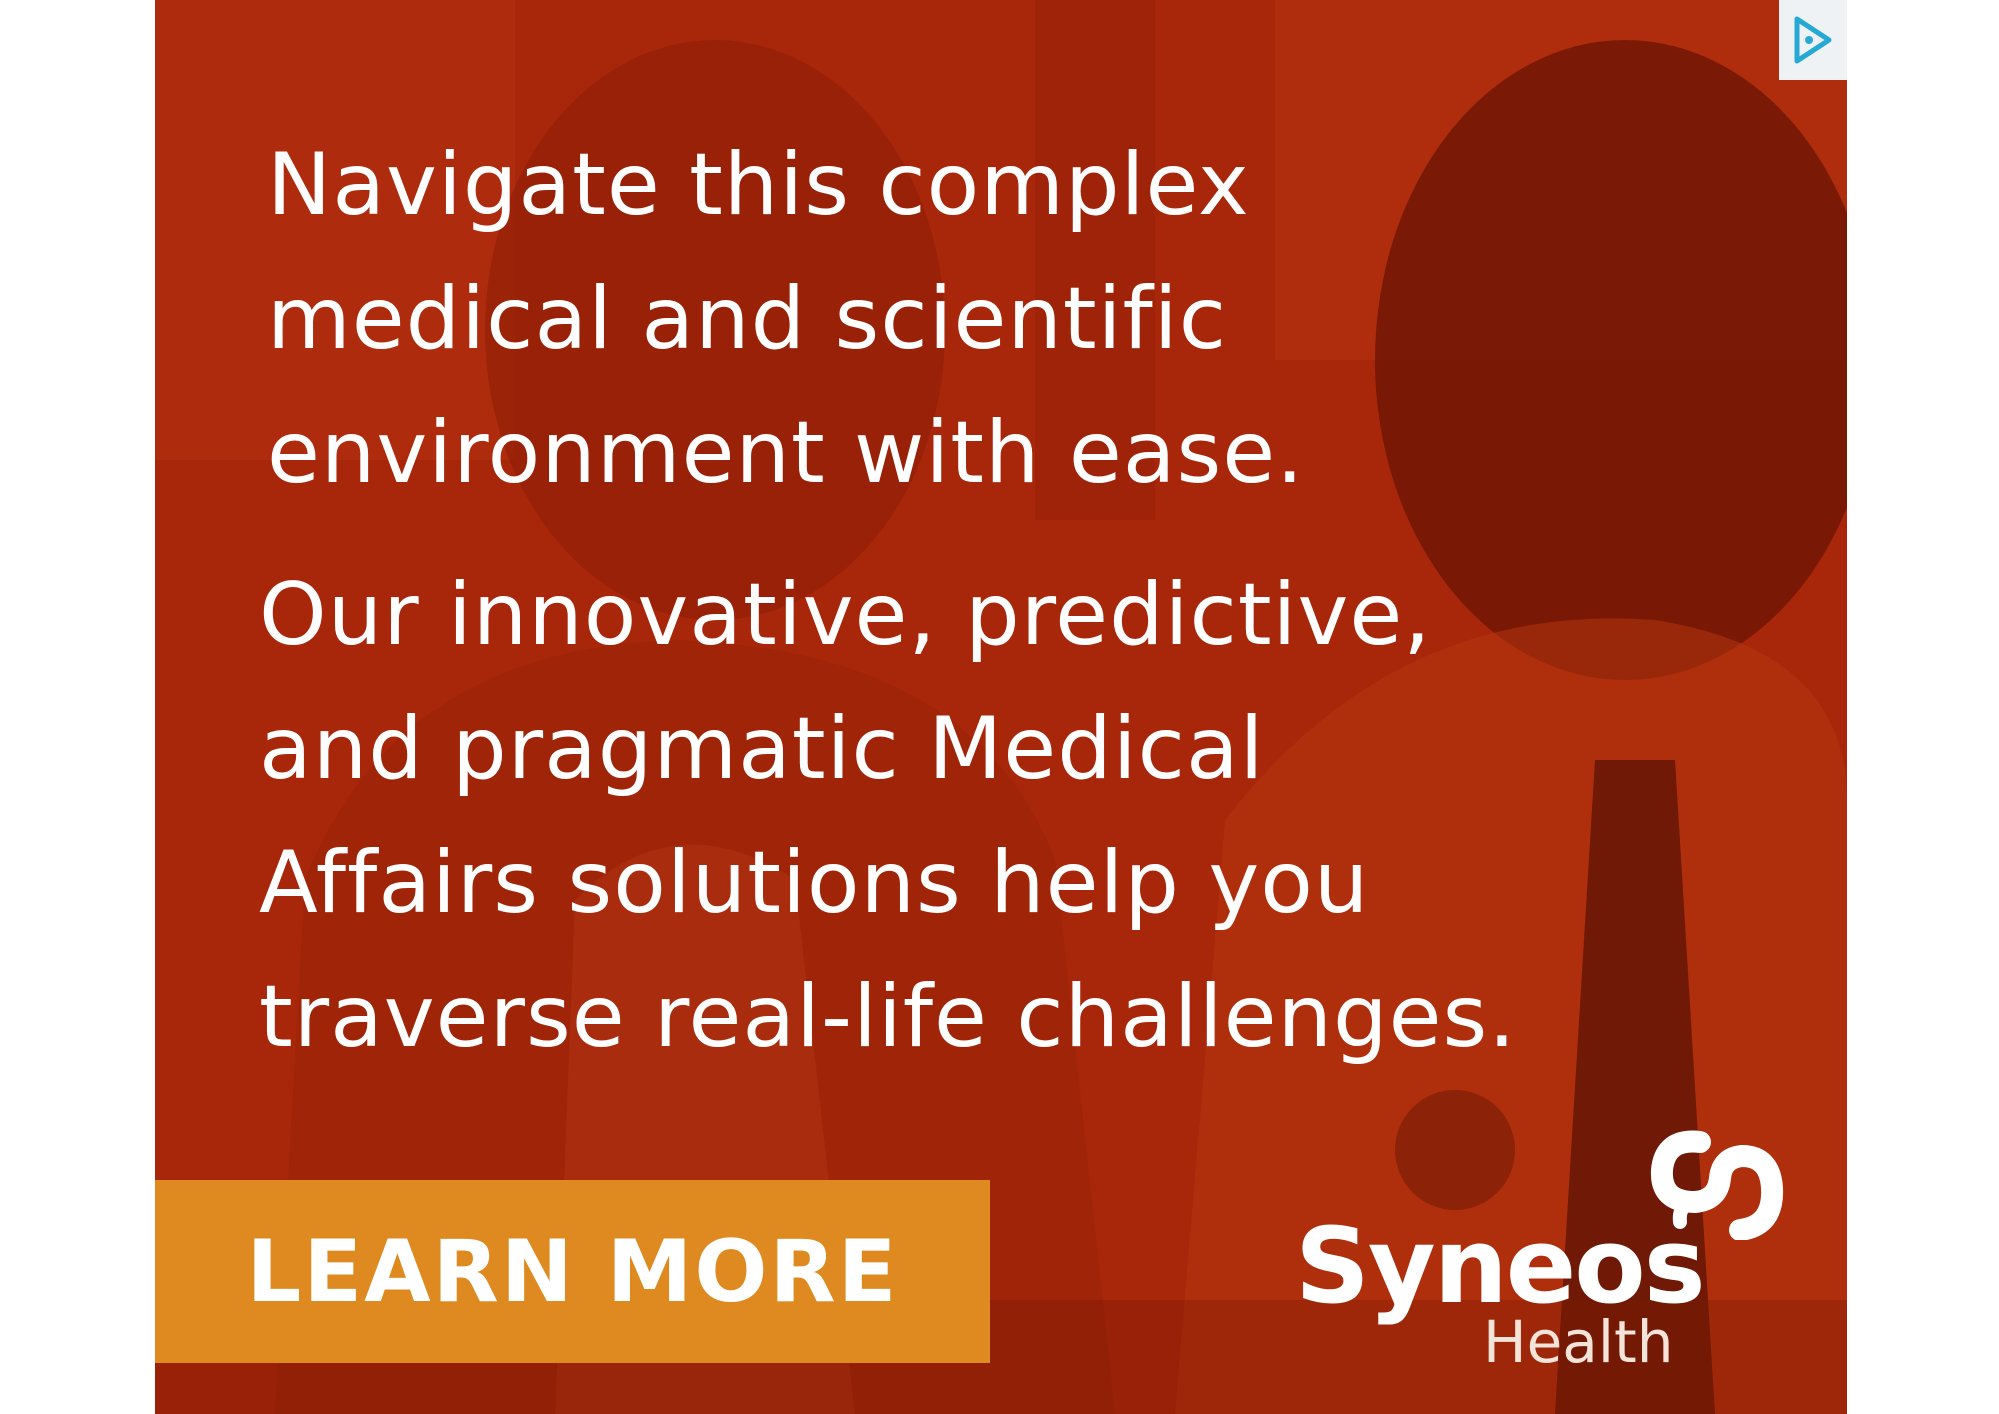 Image resolution: width=1999 pixels, height=1414 pixels. I want to click on body-line: traverse real-life challenges., so click(888, 1017).